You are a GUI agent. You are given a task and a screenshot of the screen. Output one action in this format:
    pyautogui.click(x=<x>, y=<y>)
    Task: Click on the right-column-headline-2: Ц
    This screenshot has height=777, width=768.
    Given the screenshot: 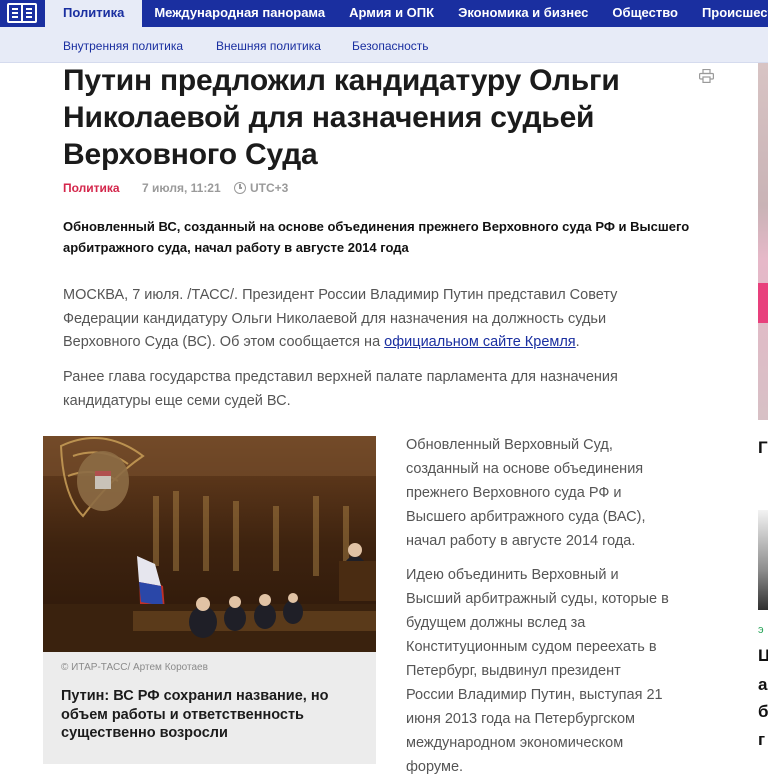 What is the action you would take?
    pyautogui.click(x=763, y=656)
    